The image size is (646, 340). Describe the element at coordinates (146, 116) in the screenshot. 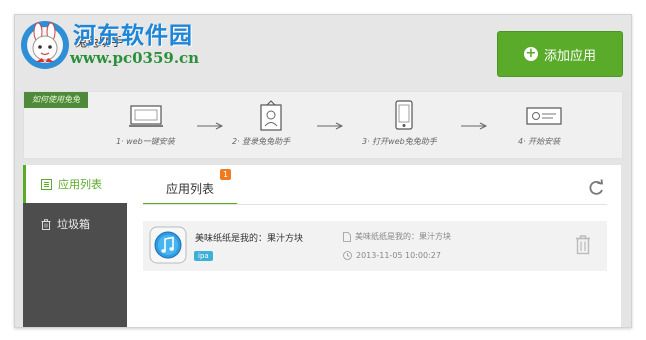

I see `laptop-icon` at that location.